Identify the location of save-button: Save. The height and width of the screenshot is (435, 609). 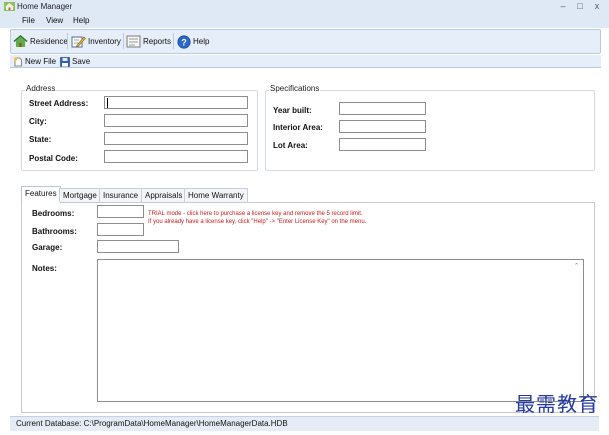
(75, 61).